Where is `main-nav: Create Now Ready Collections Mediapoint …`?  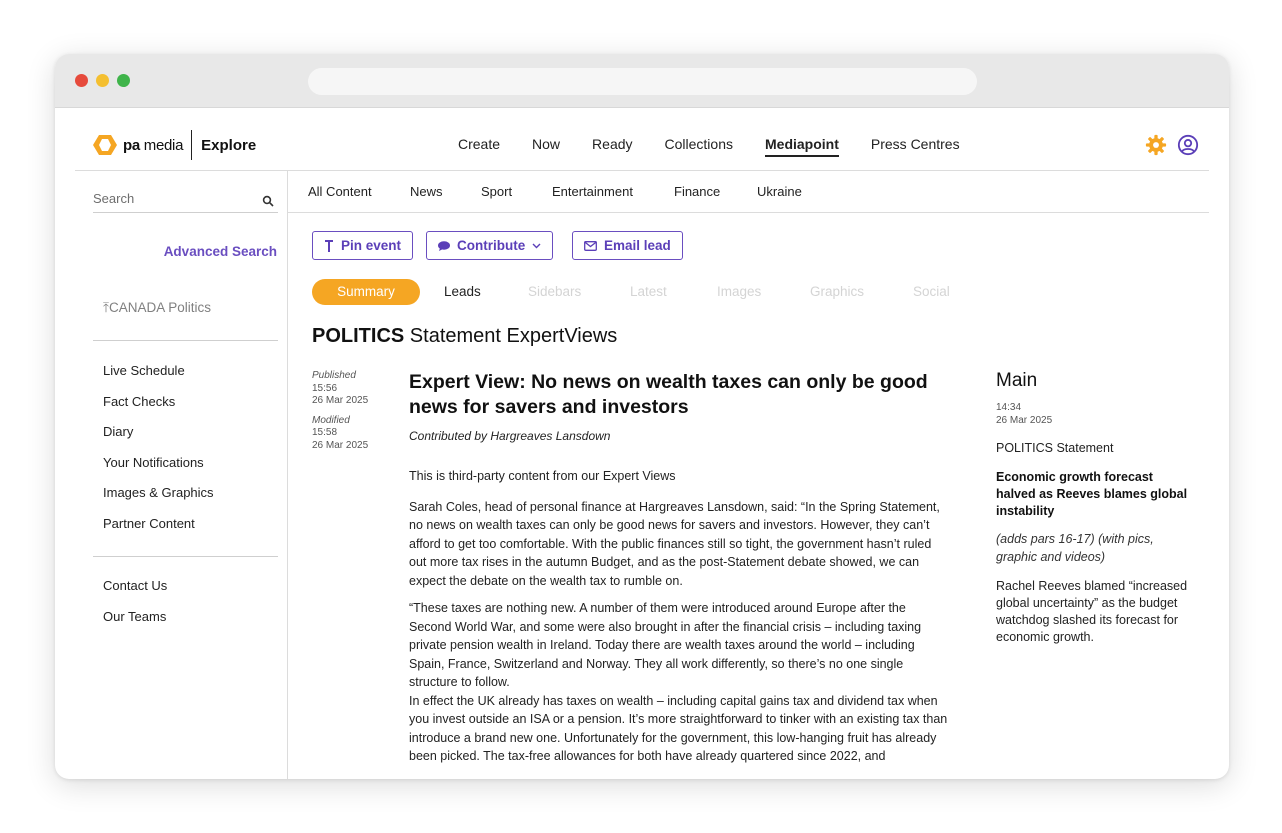
main-nav: Create Now Ready Collections Mediapoint … is located at coordinates (725, 146).